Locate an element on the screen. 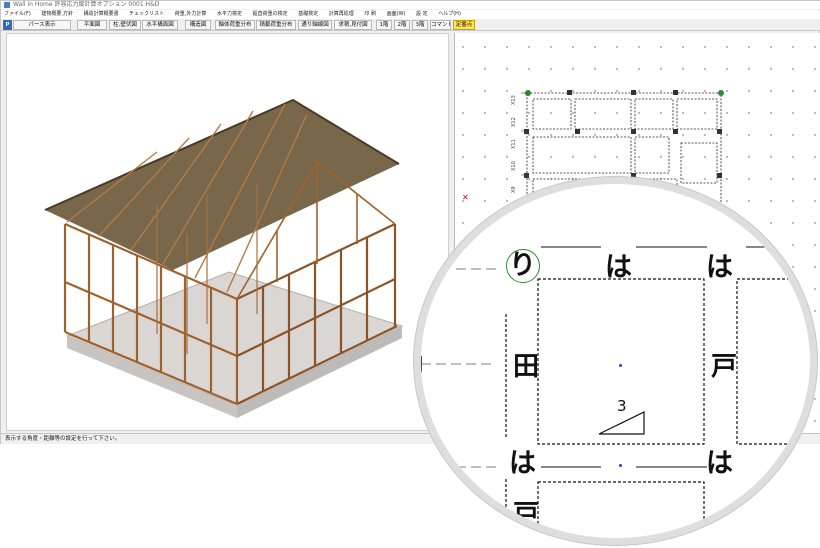 The width and height of the screenshot is (820, 548). menu-recalc: 計算再処理 is located at coordinates (341, 14).